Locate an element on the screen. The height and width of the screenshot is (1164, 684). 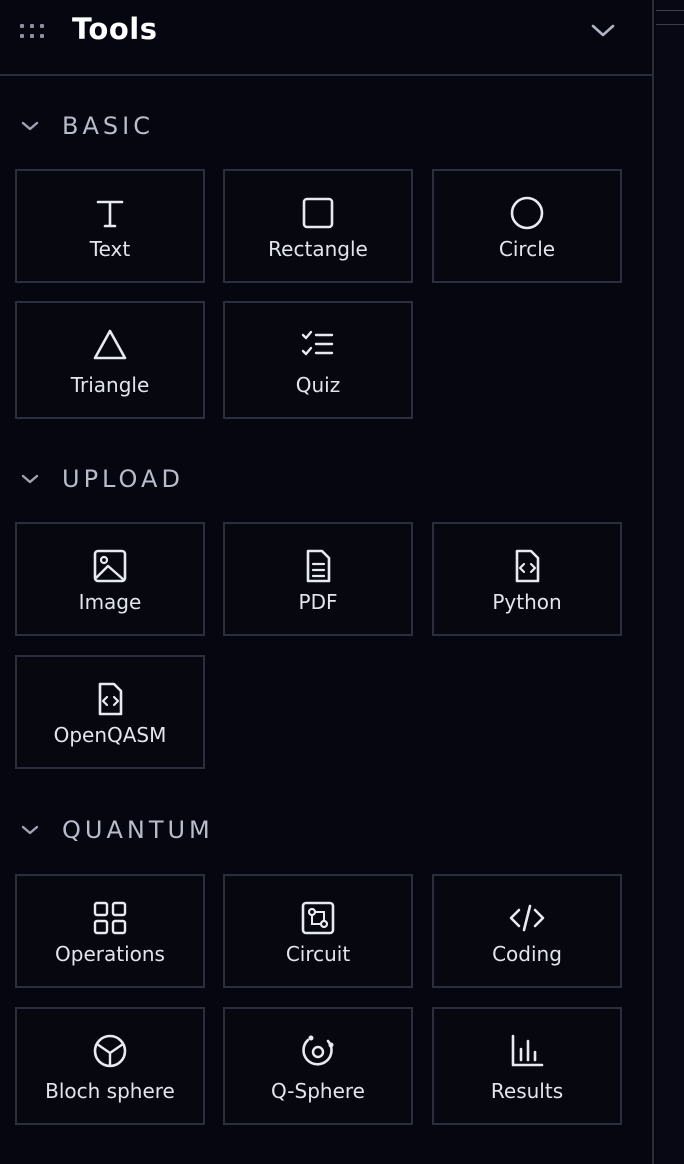
tool-label: OpenQASM is located at coordinates (110, 735).